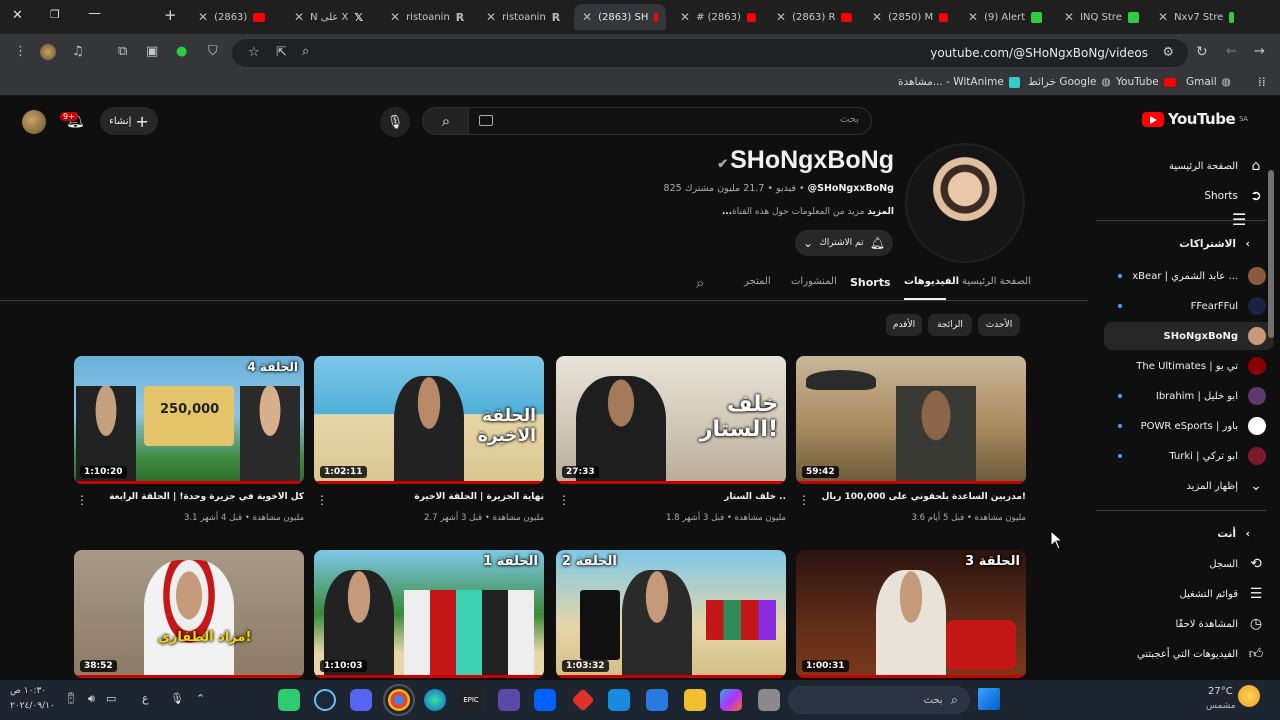  What do you see at coordinates (1189, 196) in the screenshot?
I see `sidebar-item-shorts: Shorts ➲` at bounding box center [1189, 196].